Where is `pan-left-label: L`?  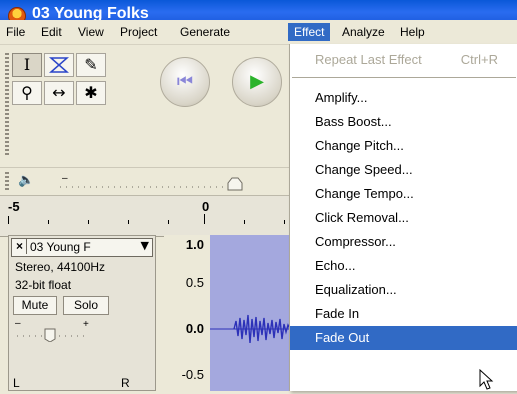 pan-left-label: L is located at coordinates (16, 383).